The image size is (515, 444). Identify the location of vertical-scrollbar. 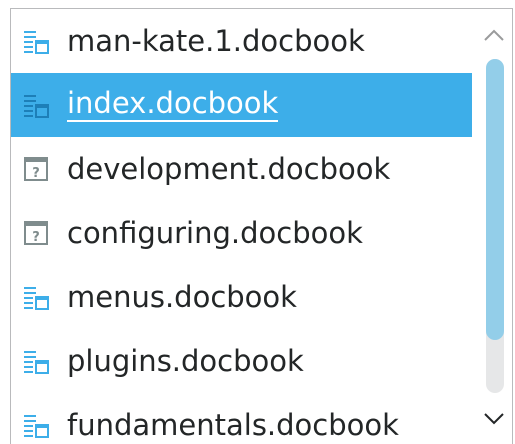
(492, 226).